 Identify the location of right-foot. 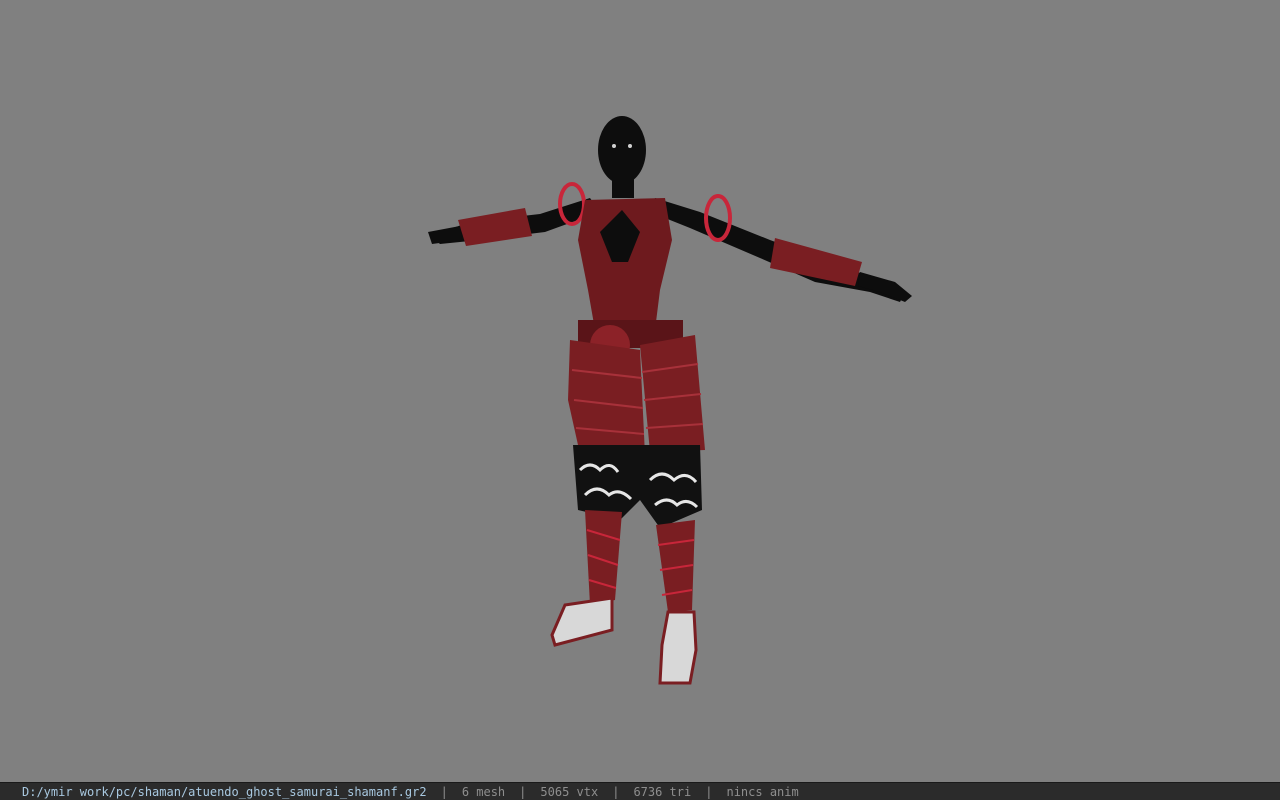
(678, 647).